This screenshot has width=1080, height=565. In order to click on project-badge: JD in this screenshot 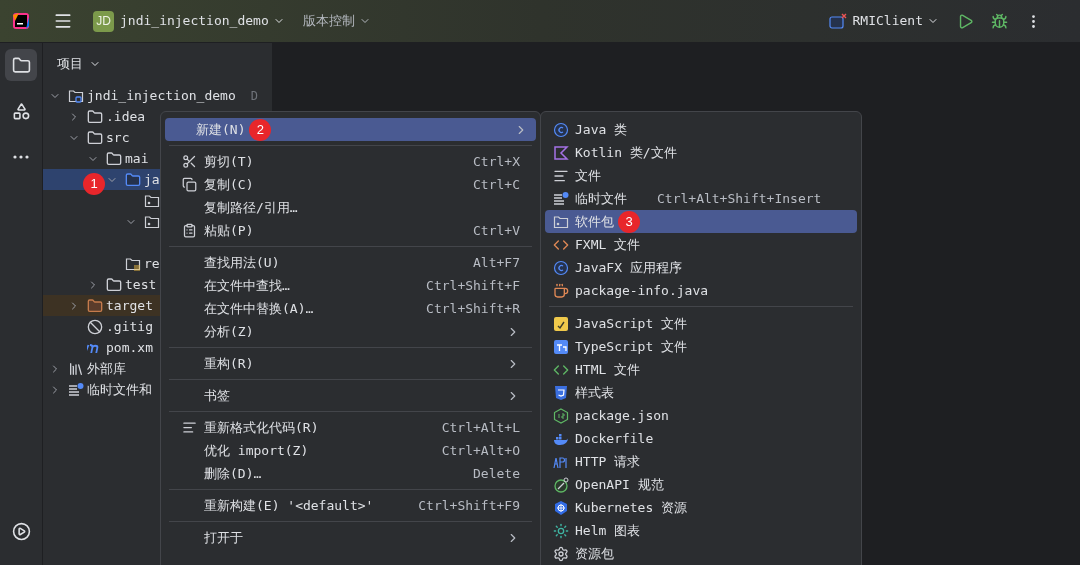, I will do `click(103, 21)`.